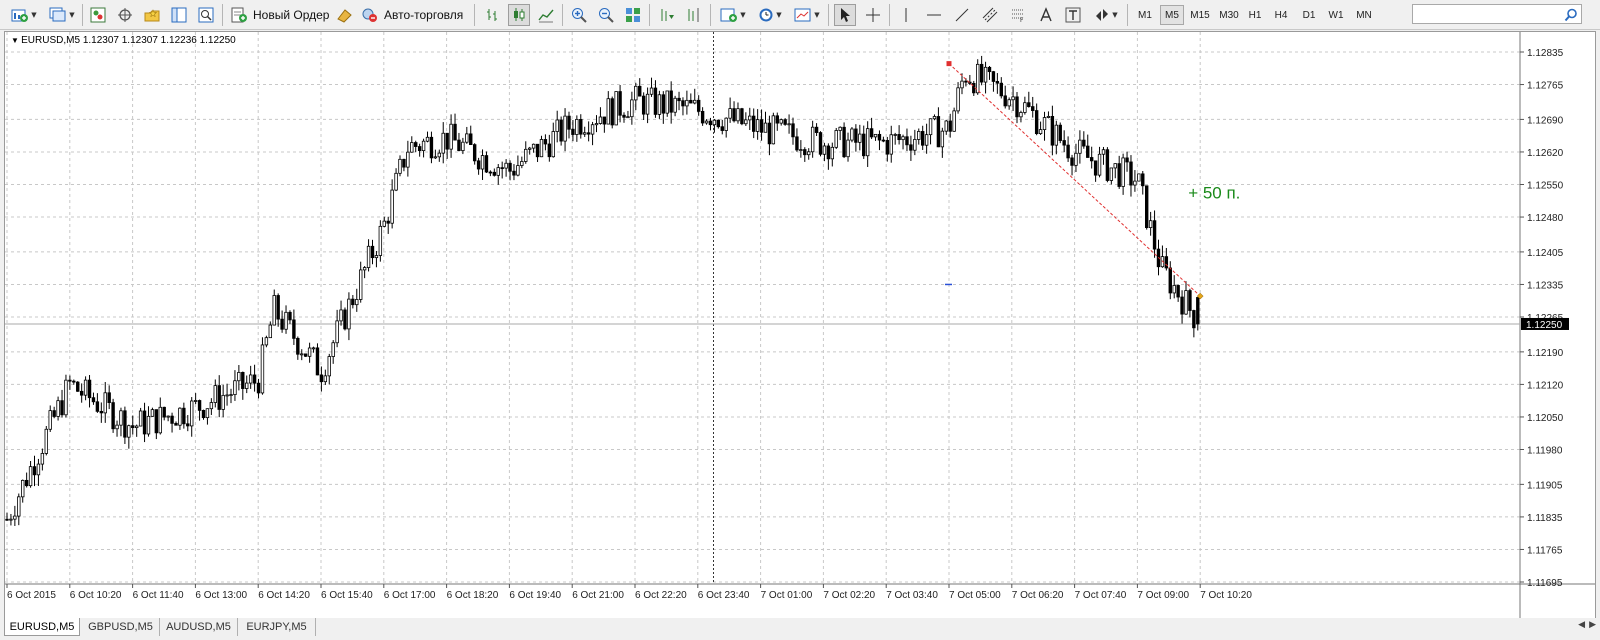  What do you see at coordinates (1545, 53) in the screenshot?
I see `price-tick-label: 1.12835` at bounding box center [1545, 53].